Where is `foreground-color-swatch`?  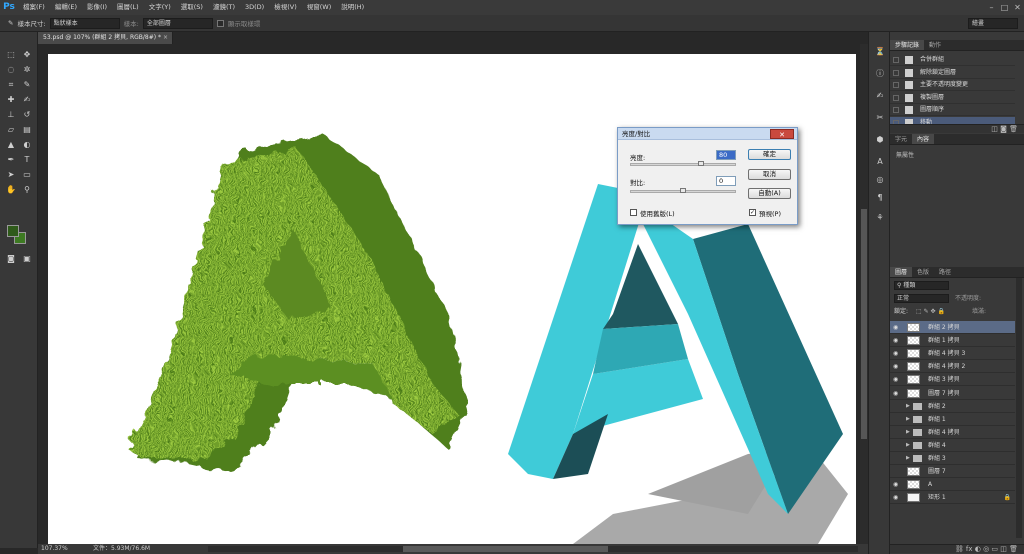 foreground-color-swatch is located at coordinates (13, 231).